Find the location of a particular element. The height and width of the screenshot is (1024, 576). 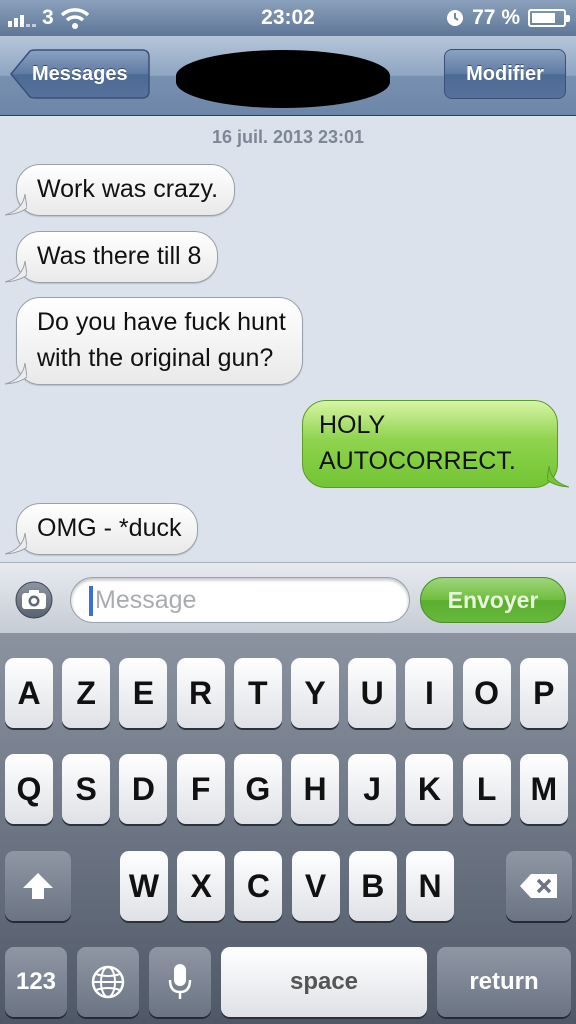

rotation-lock-icon is located at coordinates (455, 18).